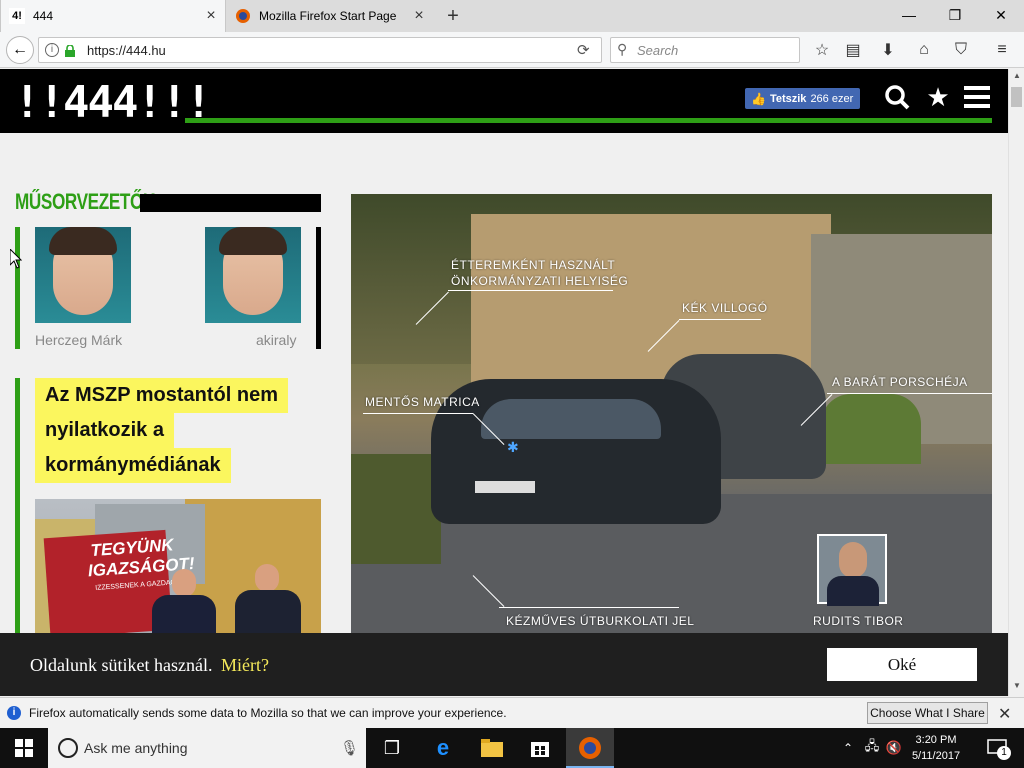 The image size is (1024, 768). Describe the element at coordinates (802, 98) in the screenshot. I see `facebook-like-button: 👍 Tetszik 266 ezer` at that location.